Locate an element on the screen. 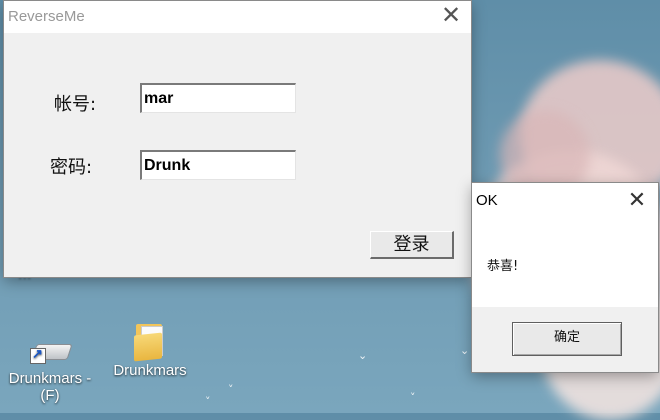 Image resolution: width=660 pixels, height=420 pixels. confirm-button: 确定 is located at coordinates (567, 339).